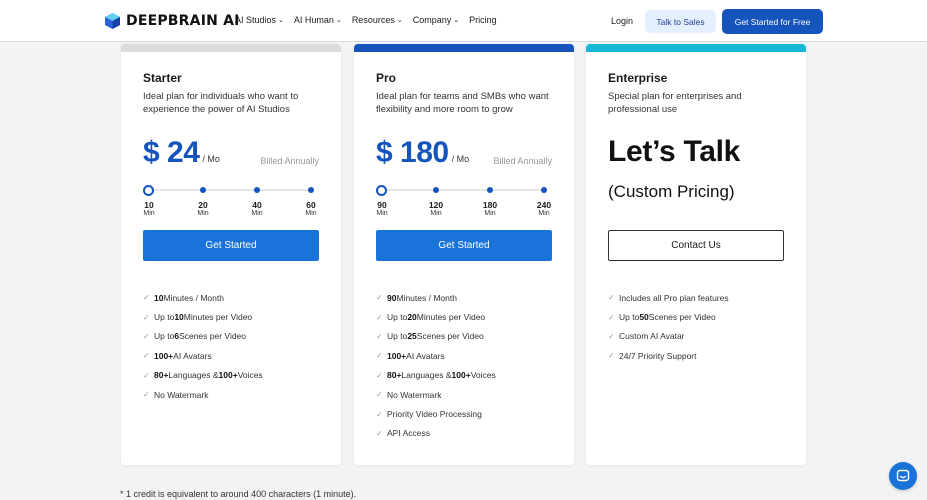  I want to click on nav-pricing: Pricing, so click(483, 20).